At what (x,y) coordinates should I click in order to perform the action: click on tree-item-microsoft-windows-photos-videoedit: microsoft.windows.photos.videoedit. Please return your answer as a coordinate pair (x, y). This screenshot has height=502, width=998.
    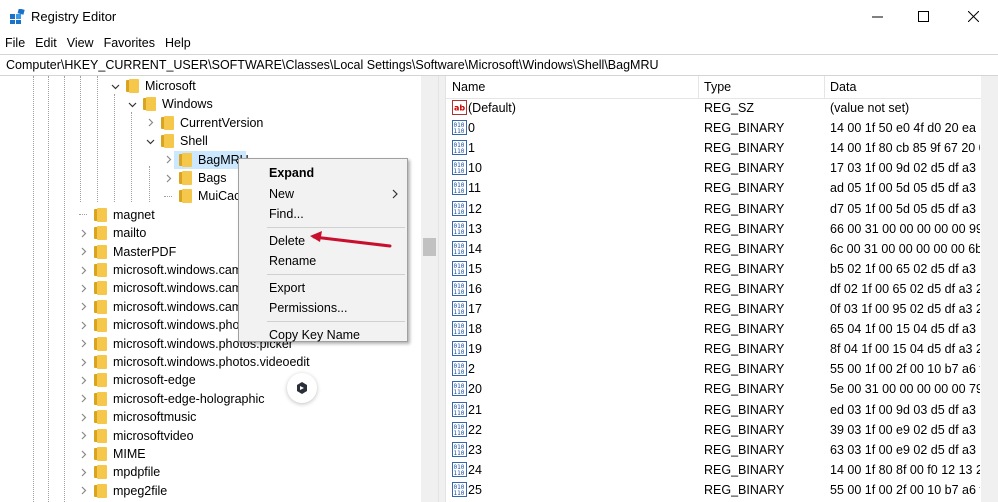
    Looking at the image, I should click on (194, 362).